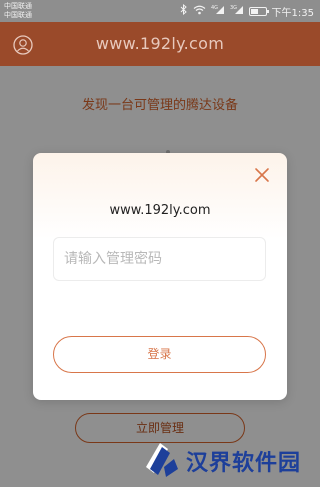  I want to click on login-button: 登录, so click(159, 354).